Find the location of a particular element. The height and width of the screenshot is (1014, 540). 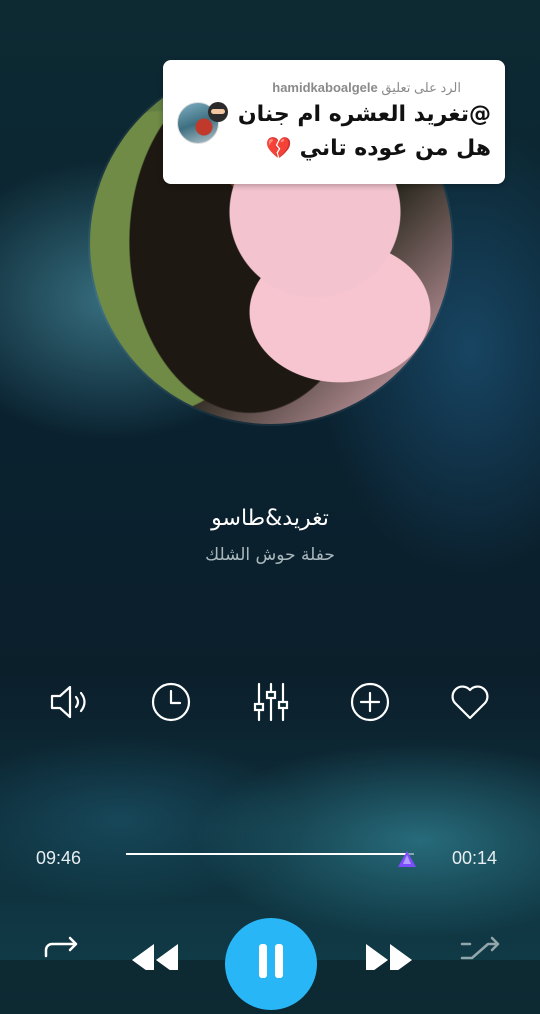

repeat-button is located at coordinates (62, 952).